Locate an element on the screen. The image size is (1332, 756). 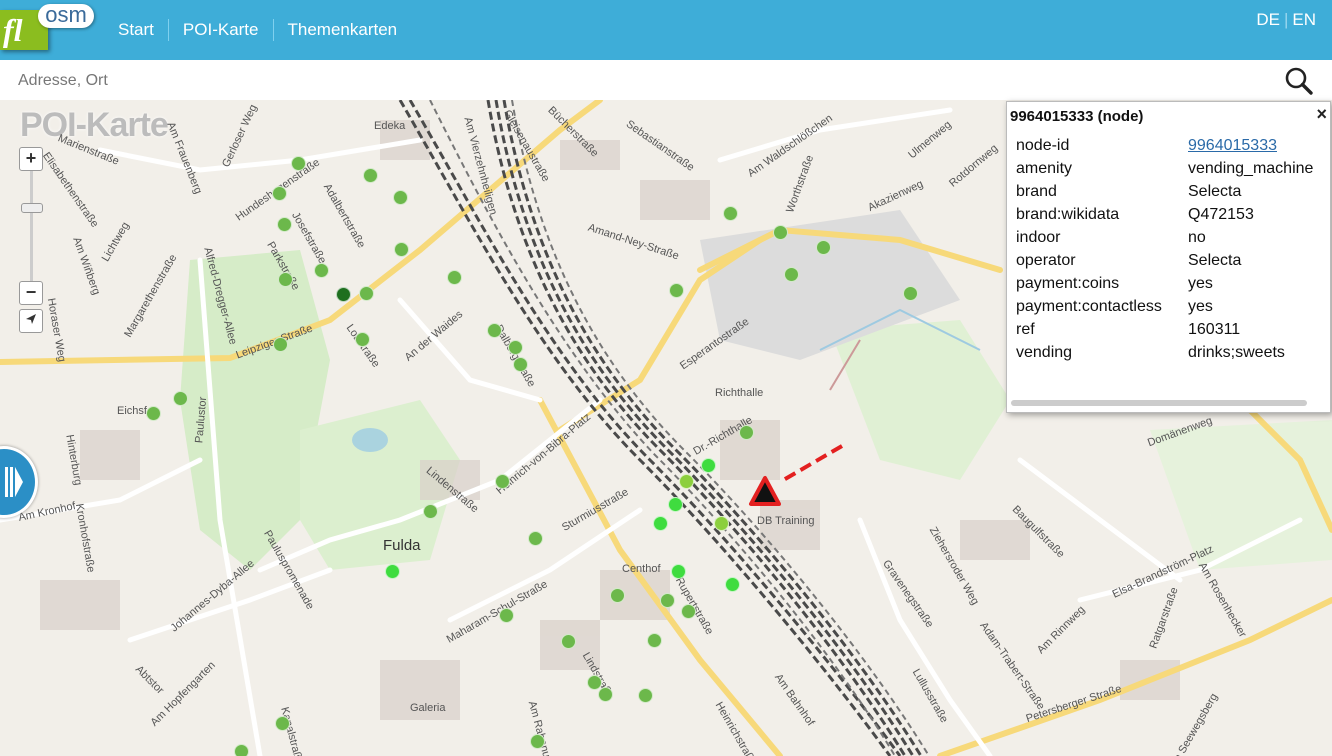
label-centhof: Centhof is located at coordinates (641, 569).